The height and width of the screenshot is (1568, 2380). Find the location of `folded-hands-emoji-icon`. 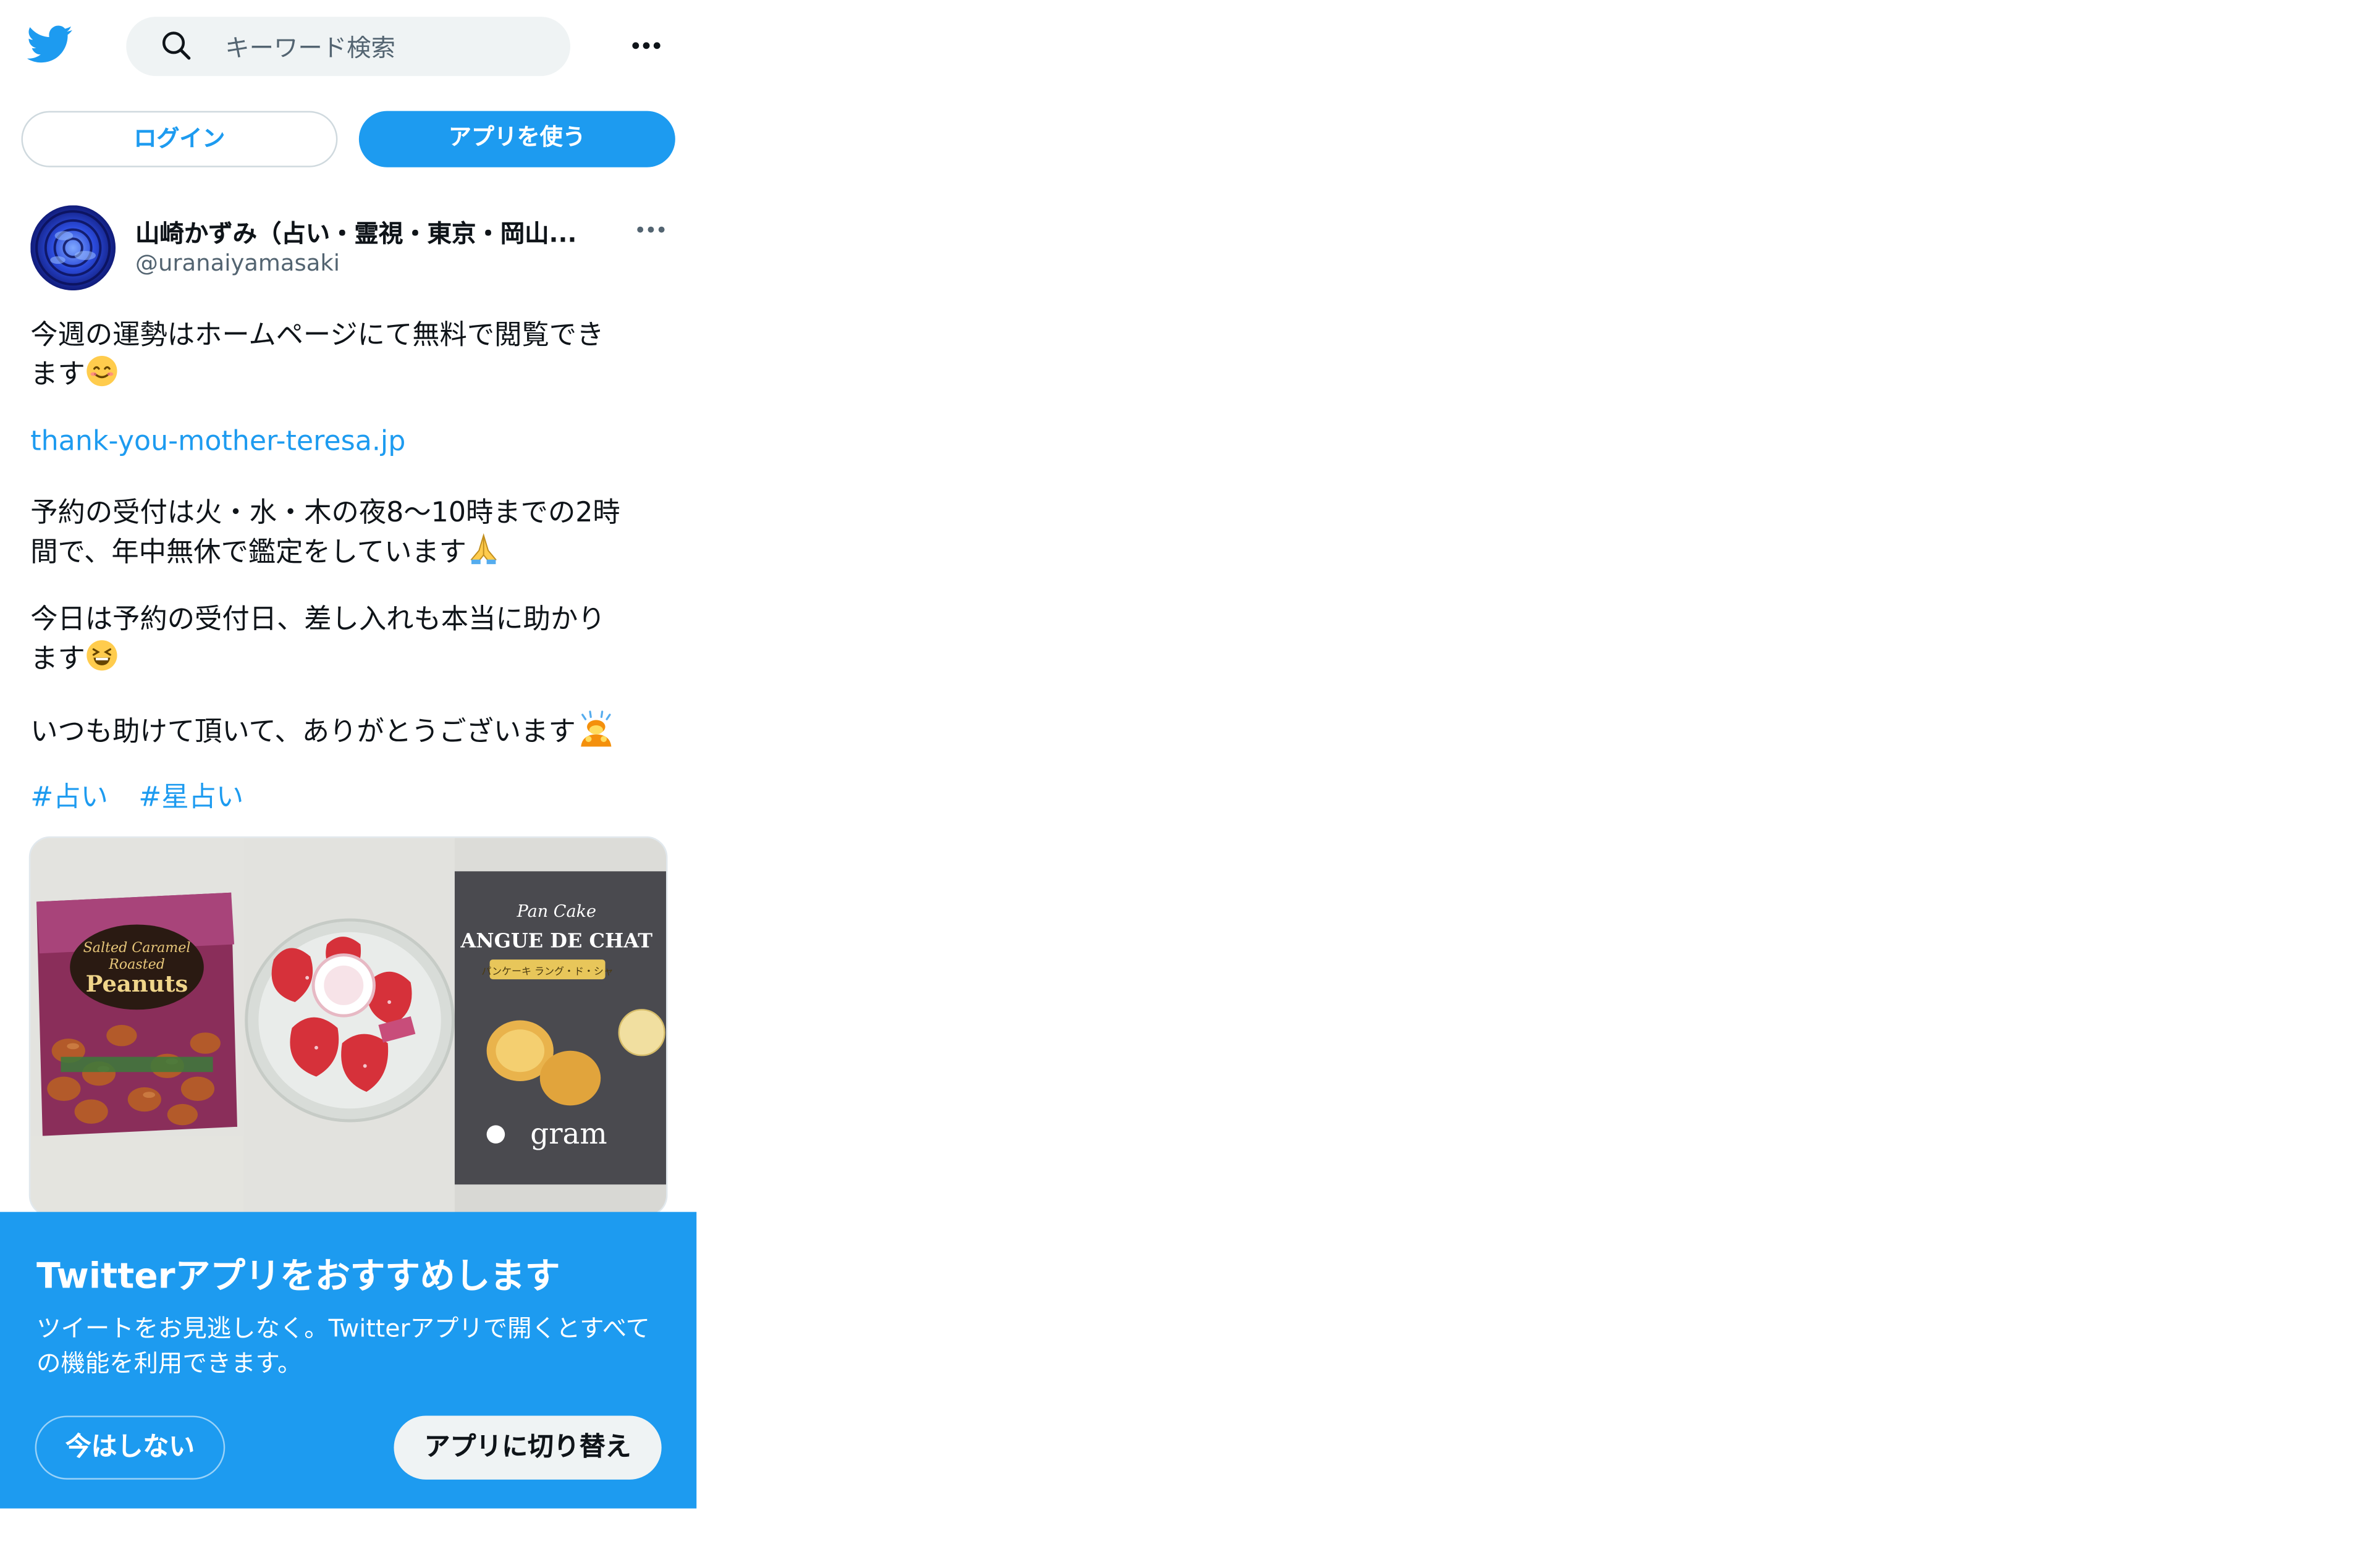

folded-hands-emoji-icon is located at coordinates (484, 549).